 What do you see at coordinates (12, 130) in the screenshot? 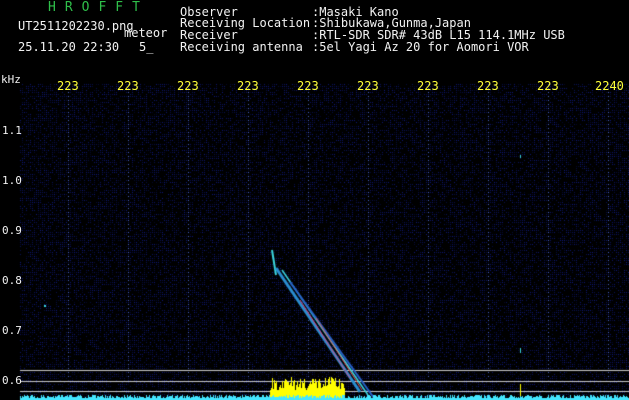
I see `y-tick: 1.1` at bounding box center [12, 130].